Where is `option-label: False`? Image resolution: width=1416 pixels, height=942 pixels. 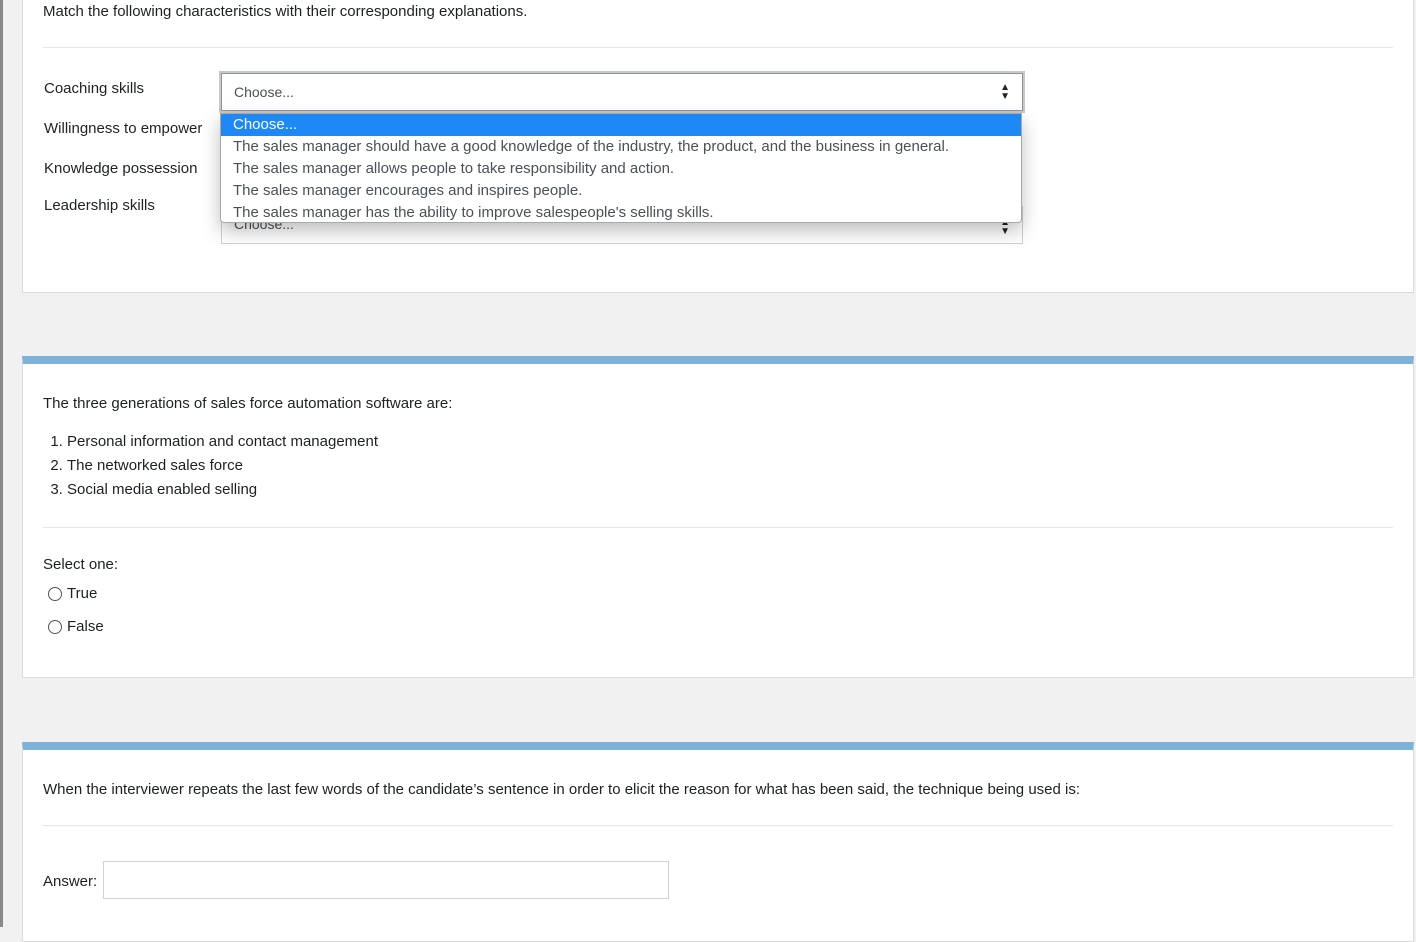
option-label: False is located at coordinates (85, 626).